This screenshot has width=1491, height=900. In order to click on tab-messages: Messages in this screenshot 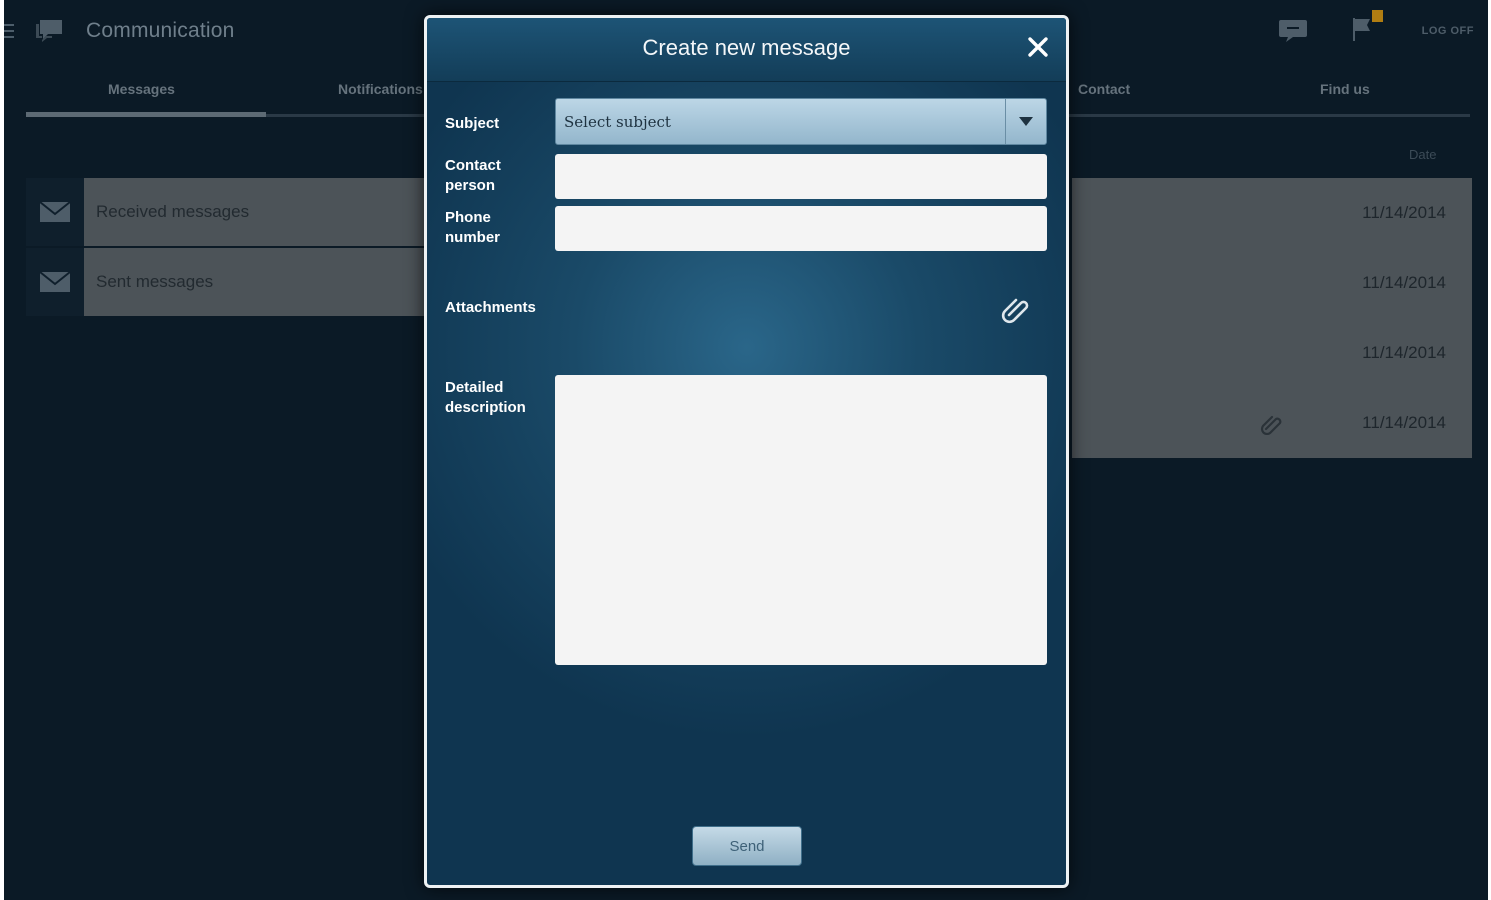, I will do `click(141, 89)`.